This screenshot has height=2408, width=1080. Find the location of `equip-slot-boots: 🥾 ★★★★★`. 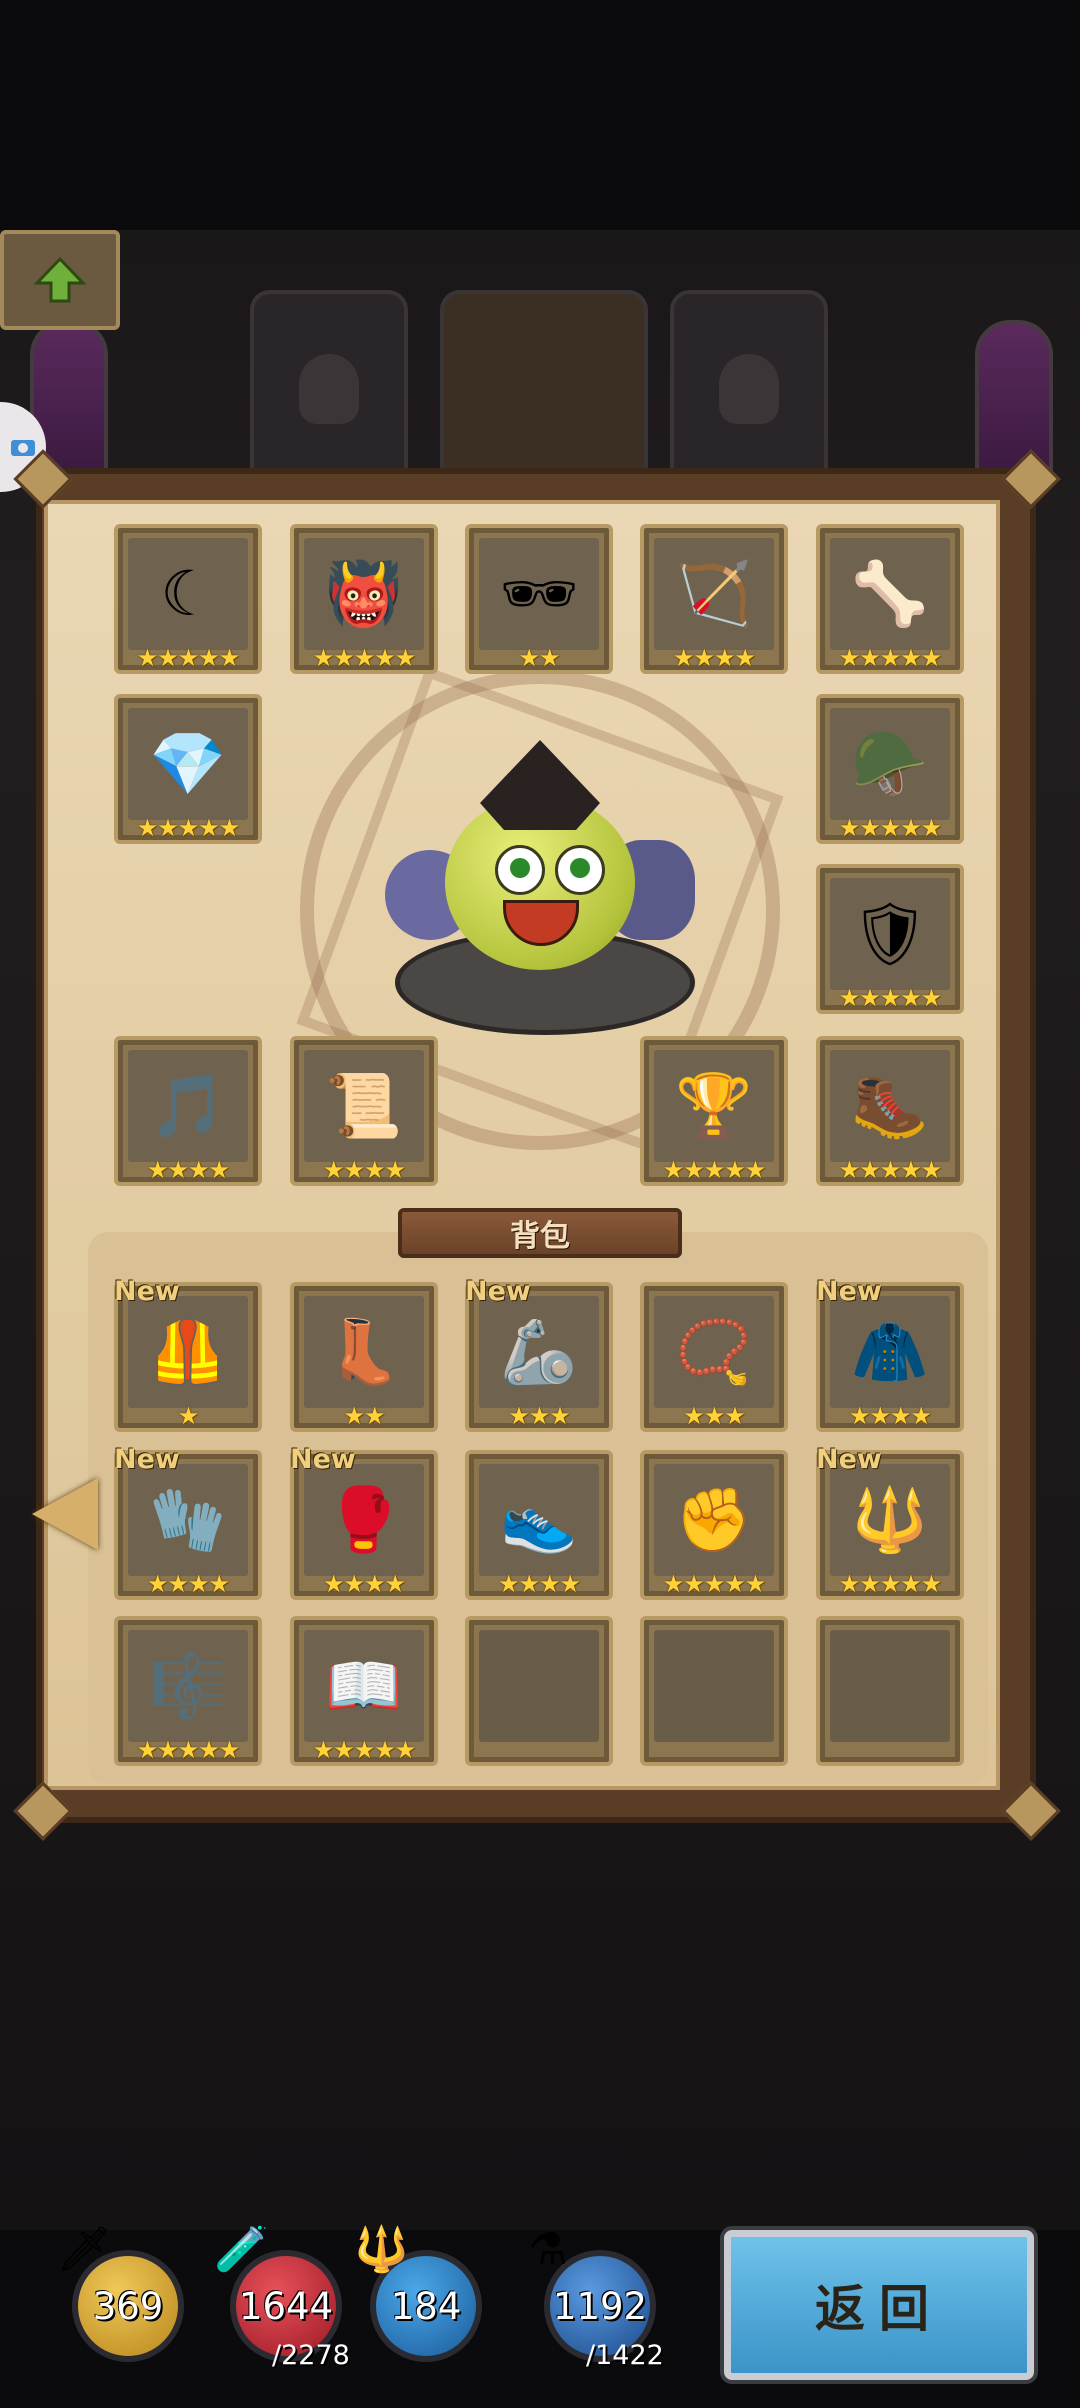

equip-slot-boots: 🥾 ★★★★★ is located at coordinates (890, 1111).